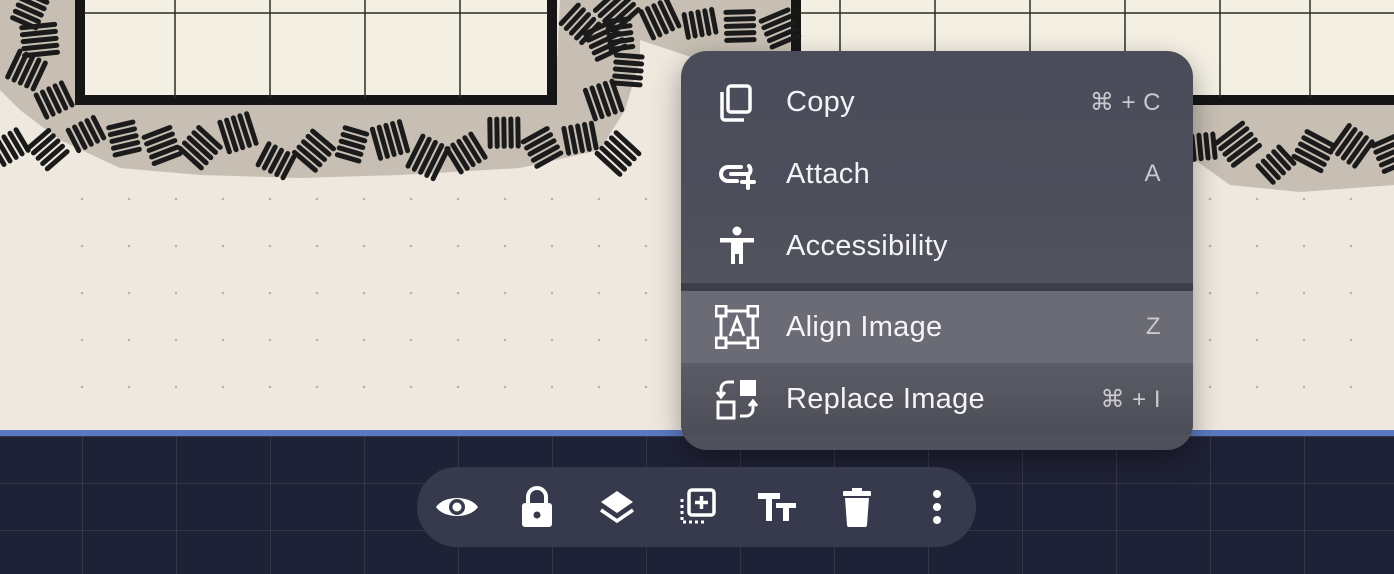 The width and height of the screenshot is (1394, 574). What do you see at coordinates (937, 287) in the screenshot?
I see `menu-separator` at bounding box center [937, 287].